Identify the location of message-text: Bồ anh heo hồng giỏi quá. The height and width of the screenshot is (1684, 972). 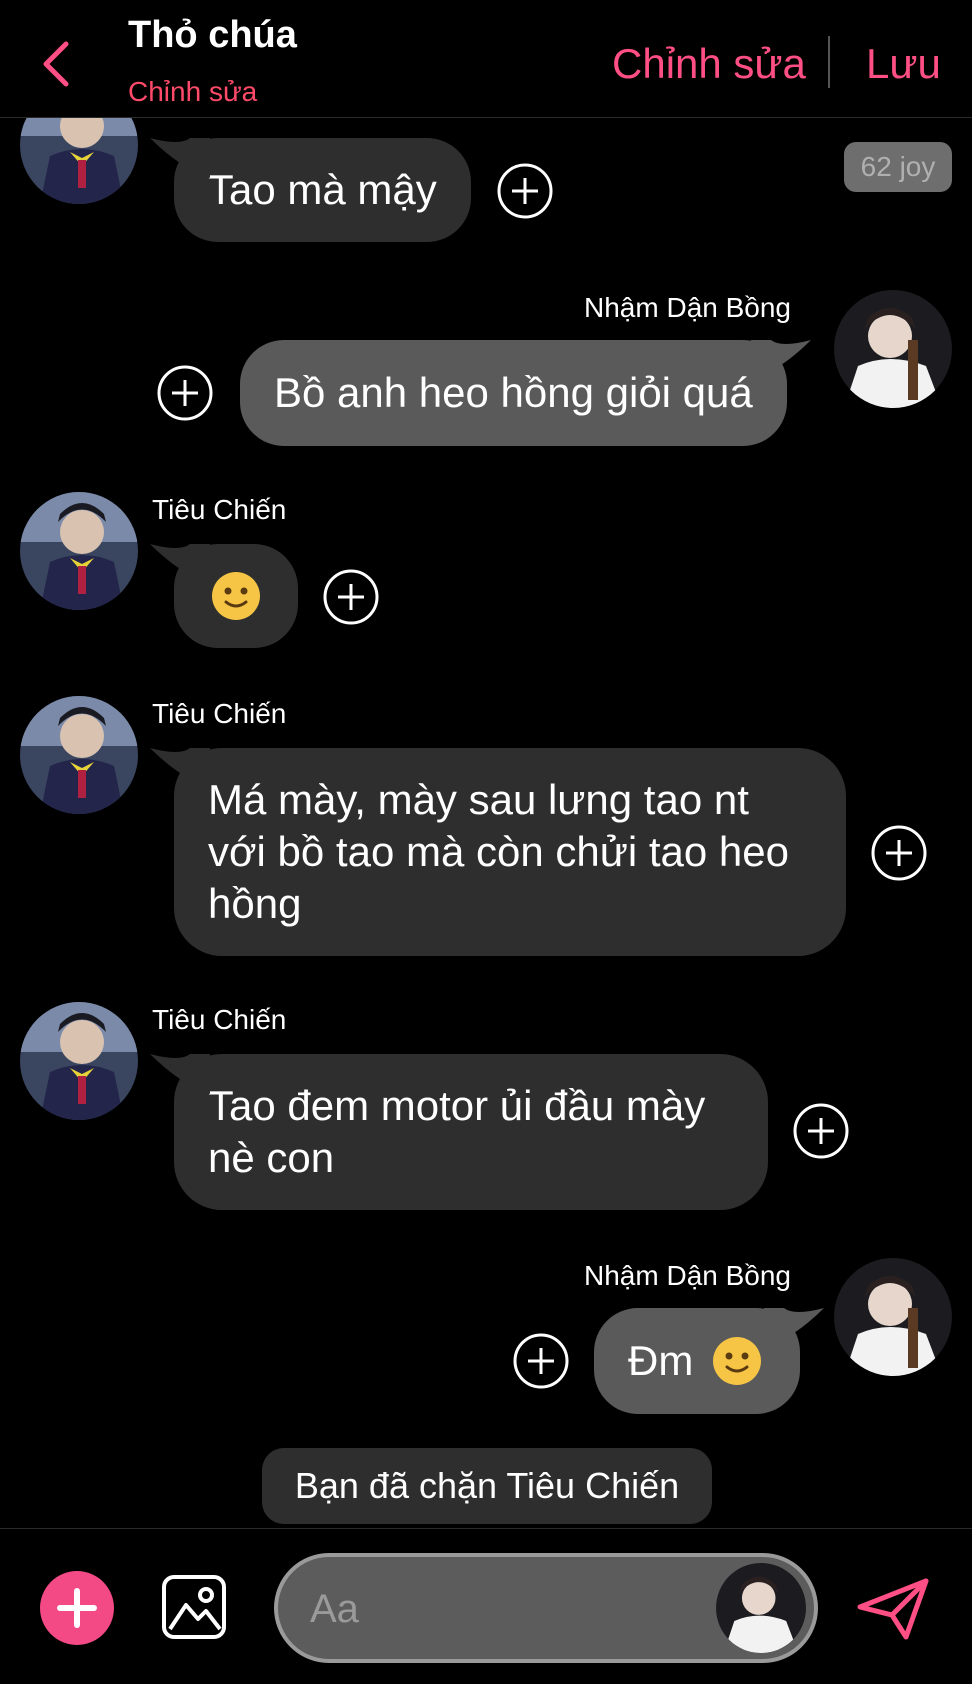
(513, 392).